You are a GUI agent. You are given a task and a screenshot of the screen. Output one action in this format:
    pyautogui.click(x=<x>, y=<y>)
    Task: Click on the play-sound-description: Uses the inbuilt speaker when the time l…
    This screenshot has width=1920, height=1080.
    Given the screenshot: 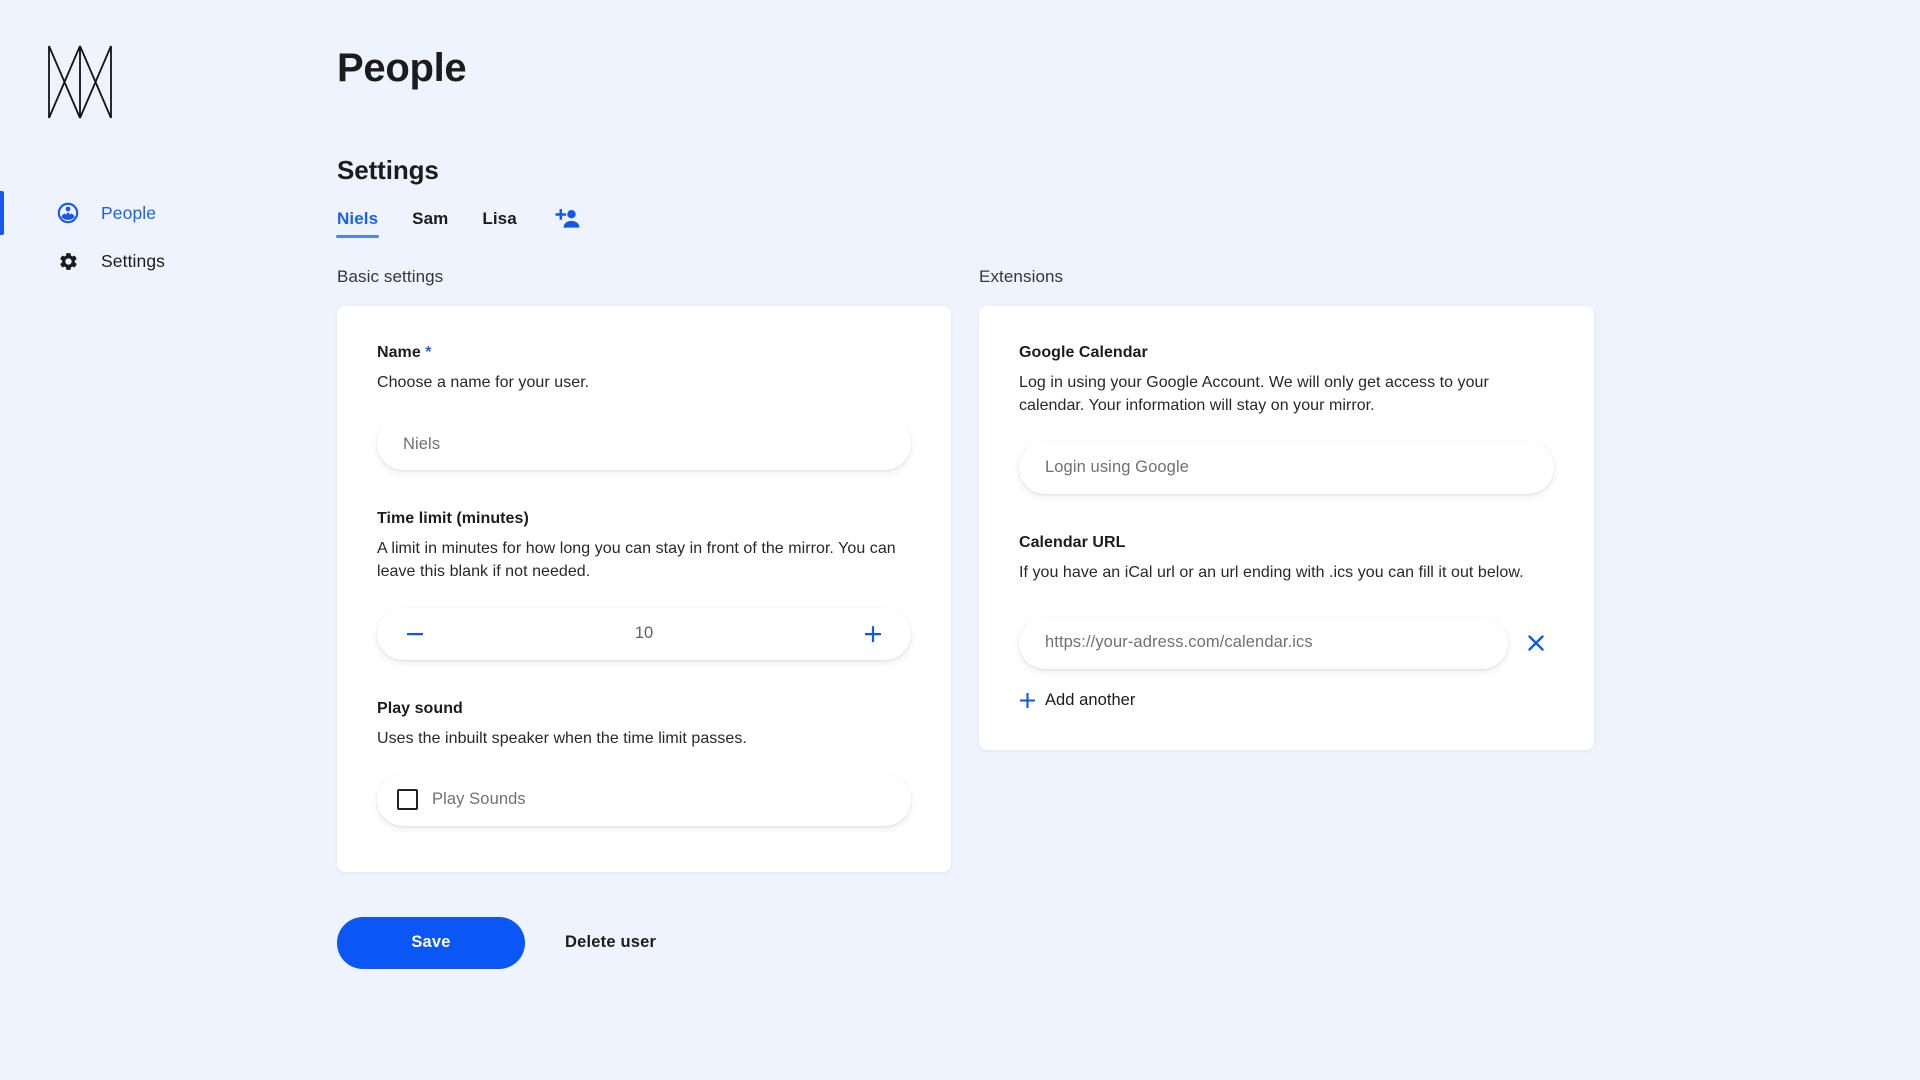 What is the action you would take?
    pyautogui.click(x=562, y=738)
    